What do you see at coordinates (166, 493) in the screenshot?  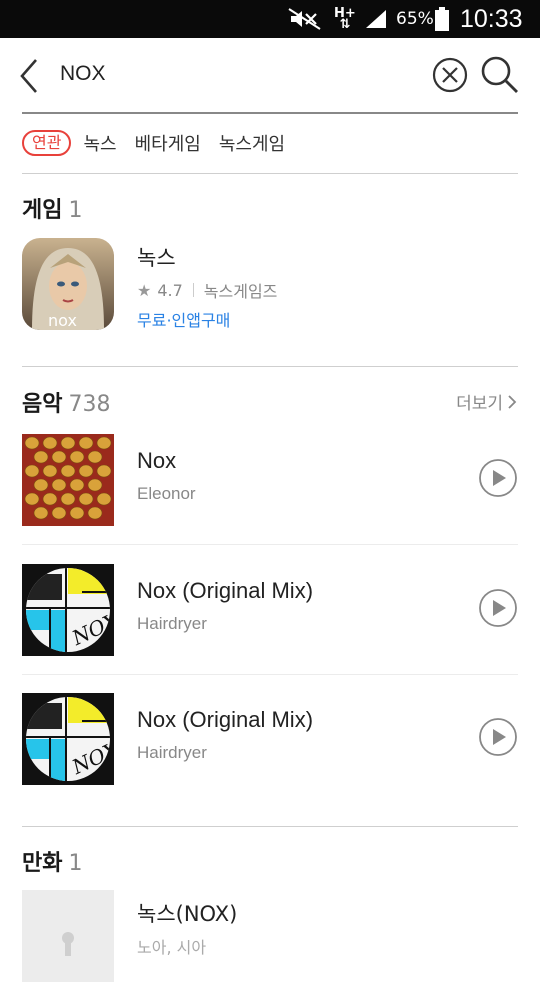 I see `track-artist: Eleonor` at bounding box center [166, 493].